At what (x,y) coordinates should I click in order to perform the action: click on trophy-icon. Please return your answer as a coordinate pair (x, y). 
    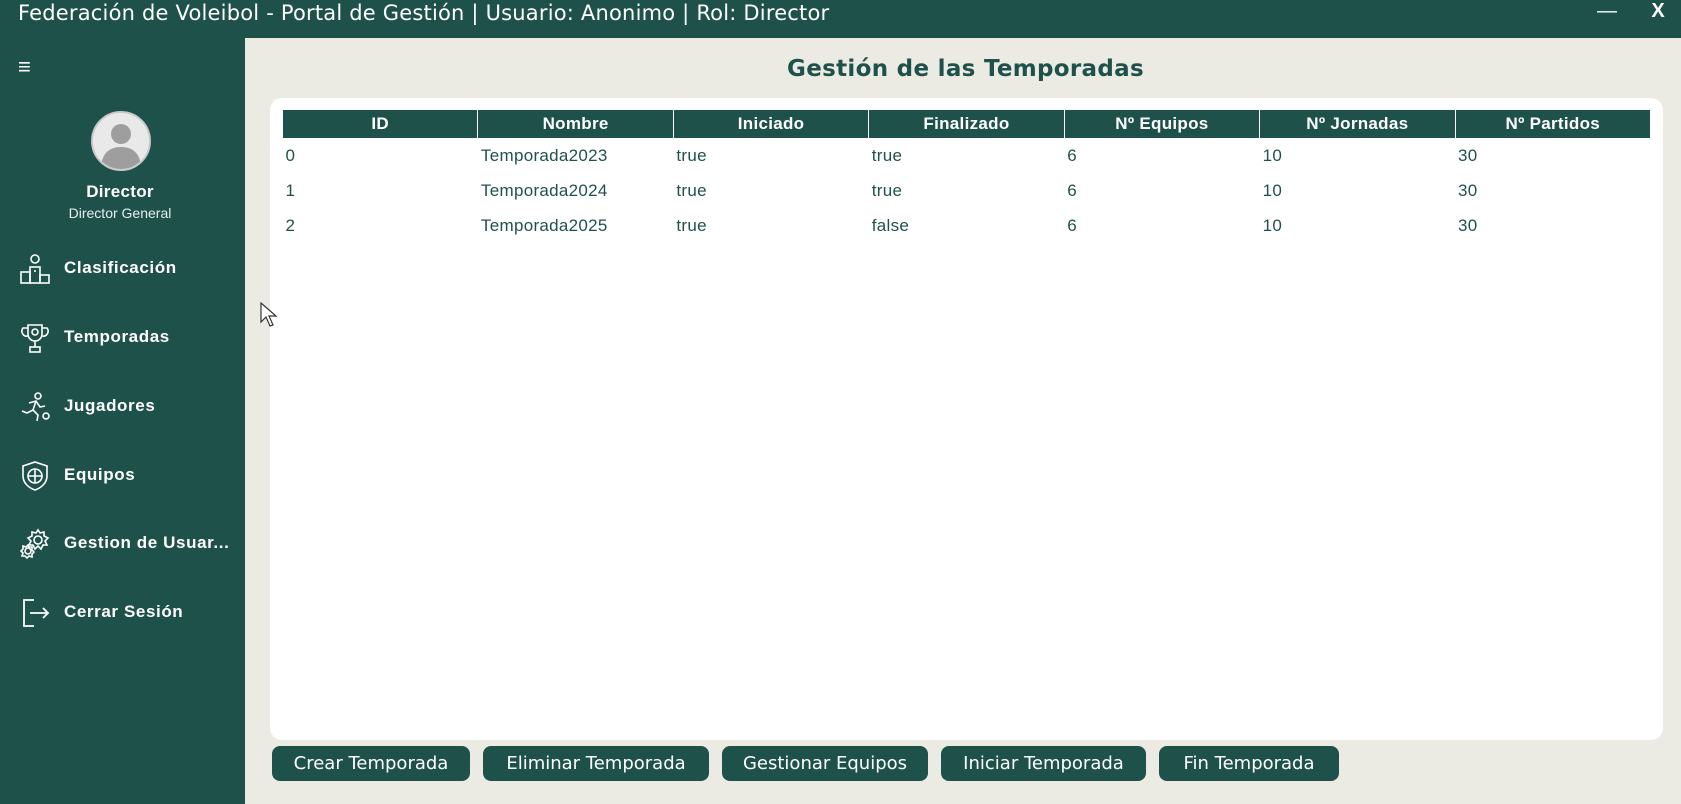
    Looking at the image, I should click on (35, 338).